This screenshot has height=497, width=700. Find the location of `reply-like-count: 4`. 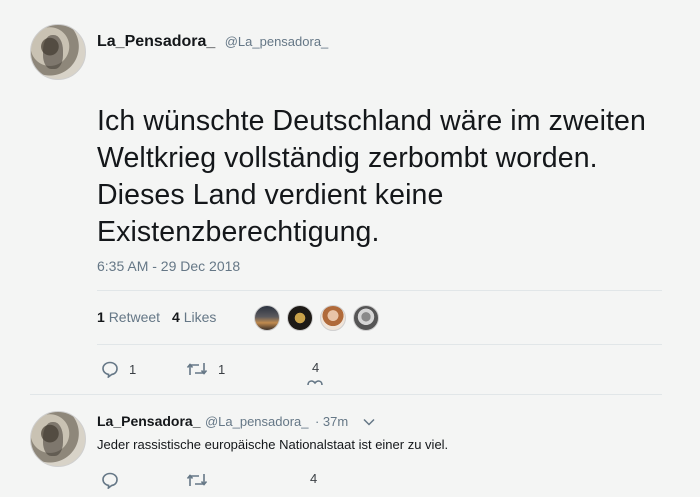

reply-like-count: 4 is located at coordinates (314, 478).